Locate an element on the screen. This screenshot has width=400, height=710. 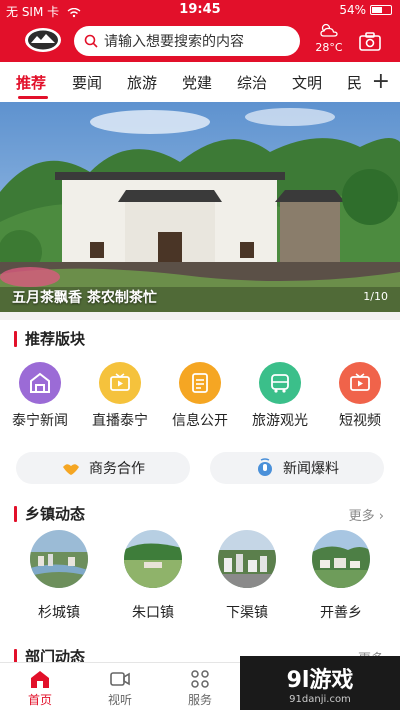
section-title-recommend: 推荐版块 is located at coordinates (49, 338).